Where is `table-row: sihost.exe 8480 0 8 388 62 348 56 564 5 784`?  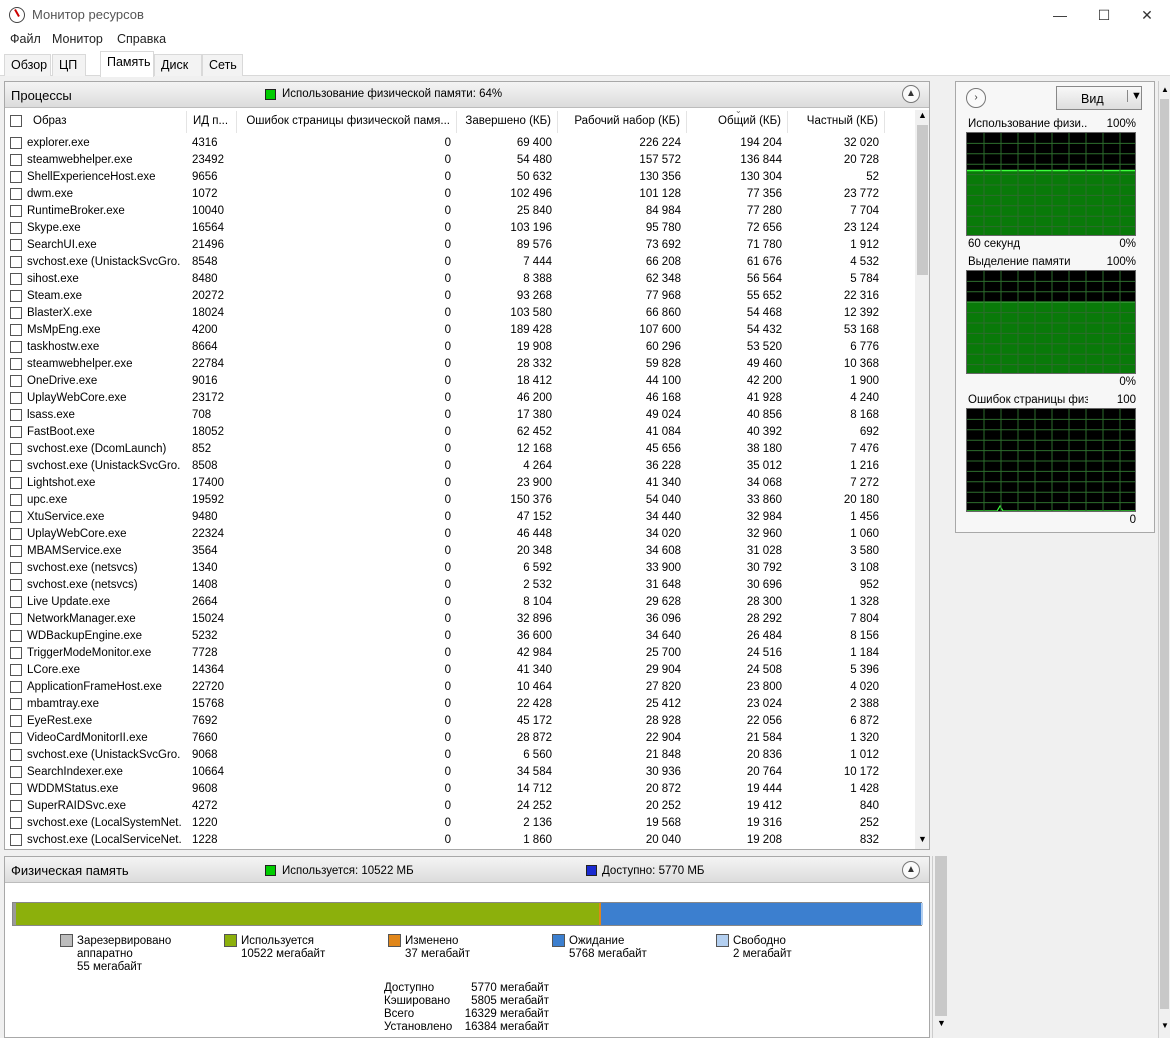
table-row: sihost.exe 8480 0 8 388 62 348 56 564 5 784 is located at coordinates (459, 279).